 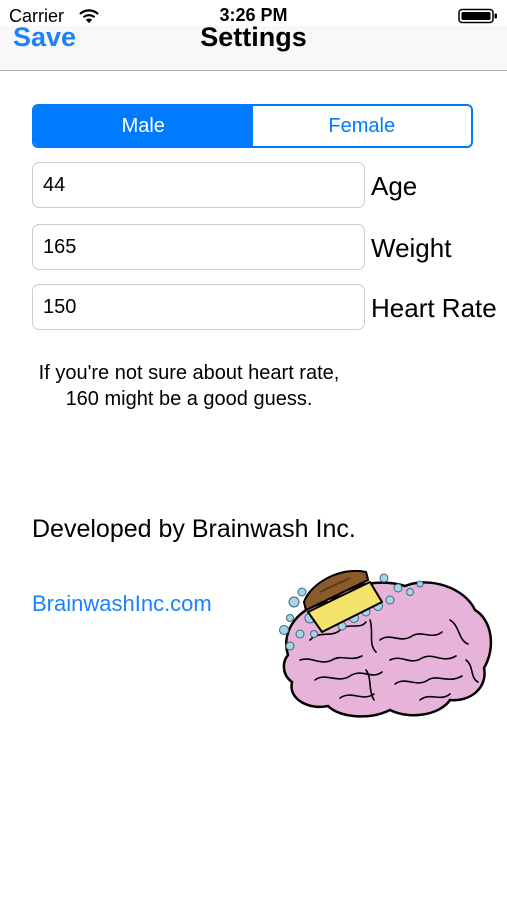 What do you see at coordinates (394, 186) in the screenshot?
I see `age-label: Age` at bounding box center [394, 186].